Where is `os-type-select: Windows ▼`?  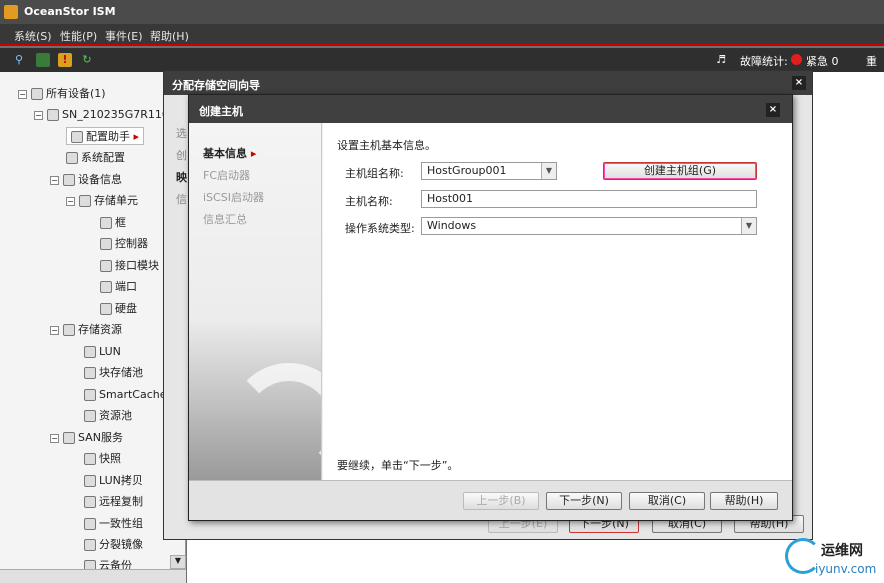 os-type-select: Windows ▼ is located at coordinates (589, 226).